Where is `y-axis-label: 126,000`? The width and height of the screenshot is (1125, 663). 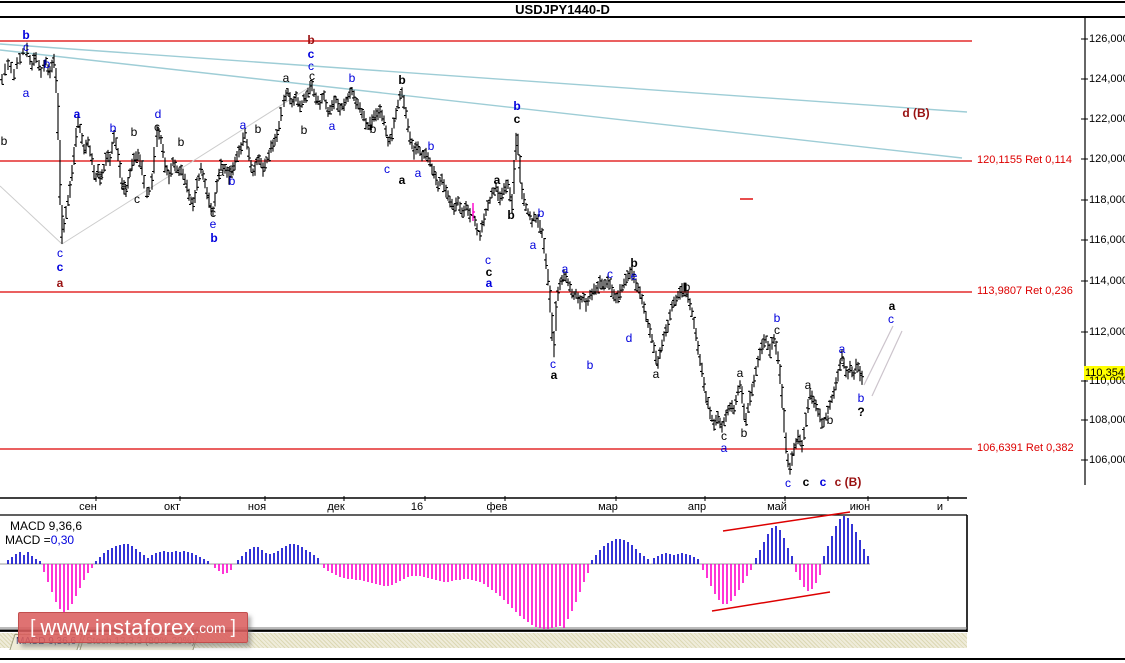
y-axis-label: 126,000 is located at coordinates (1107, 39).